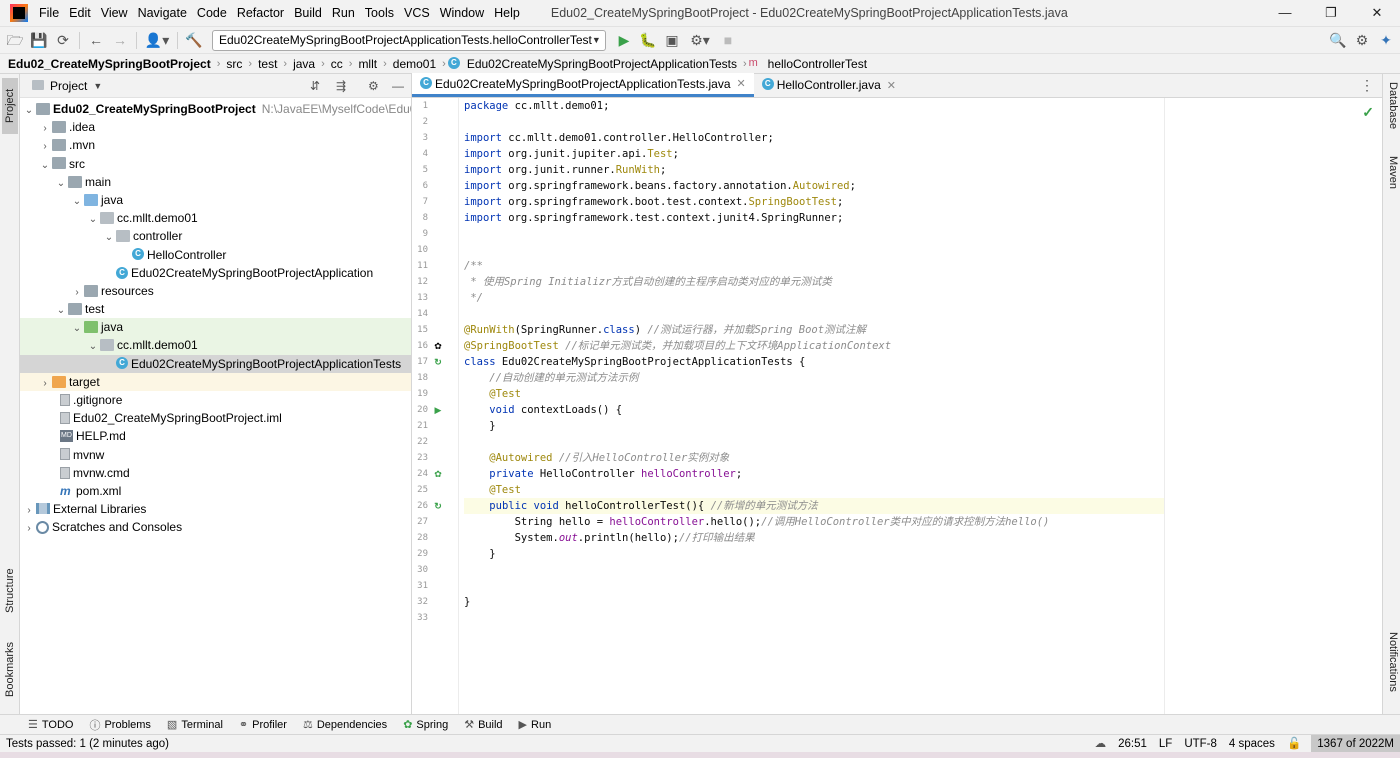 The image size is (1400, 758). Describe the element at coordinates (1132, 744) in the screenshot. I see `caret-position: 26:51` at that location.